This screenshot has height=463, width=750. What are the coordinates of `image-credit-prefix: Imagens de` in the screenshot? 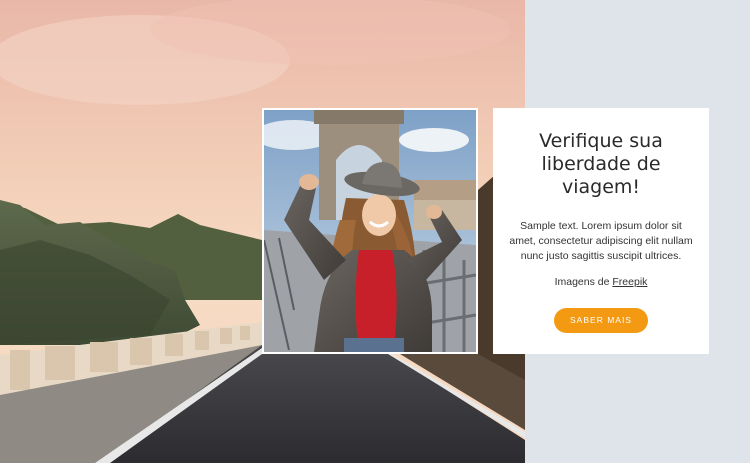 It's located at (582, 282).